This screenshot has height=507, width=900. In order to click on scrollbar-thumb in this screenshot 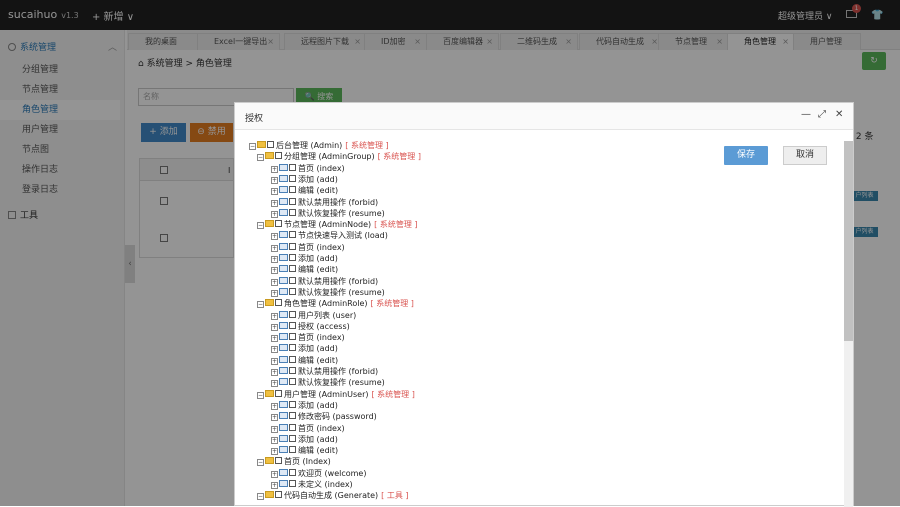, I will do `click(848, 241)`.